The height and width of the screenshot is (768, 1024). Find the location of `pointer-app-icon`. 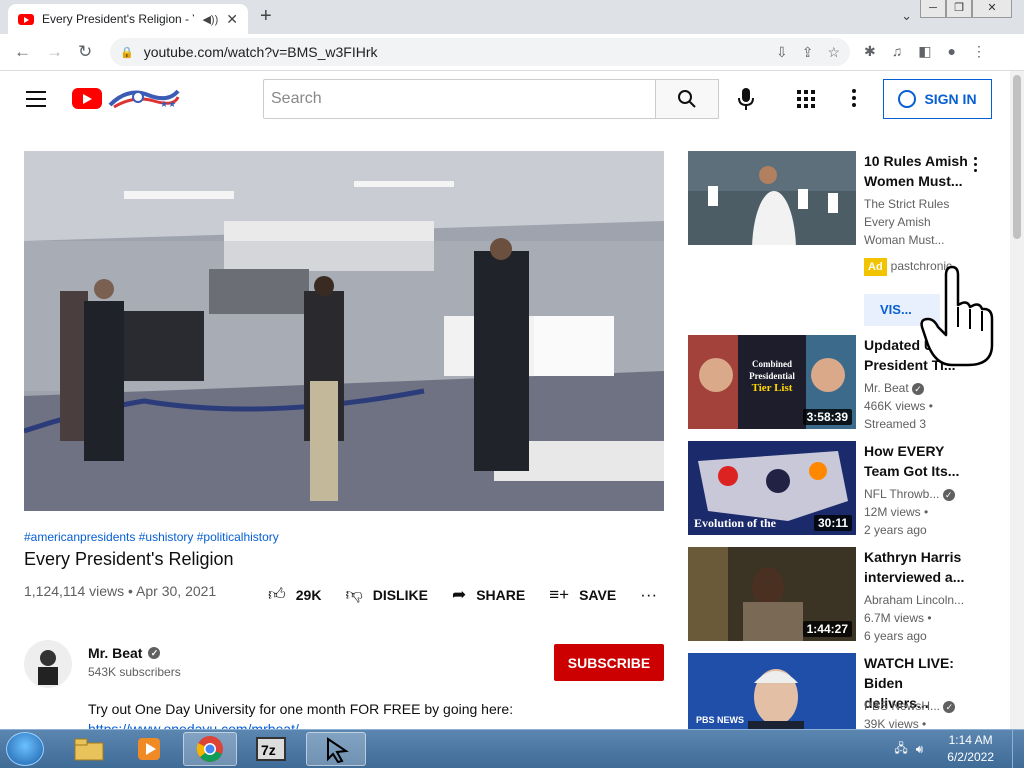

pointer-app-icon is located at coordinates (336, 749).